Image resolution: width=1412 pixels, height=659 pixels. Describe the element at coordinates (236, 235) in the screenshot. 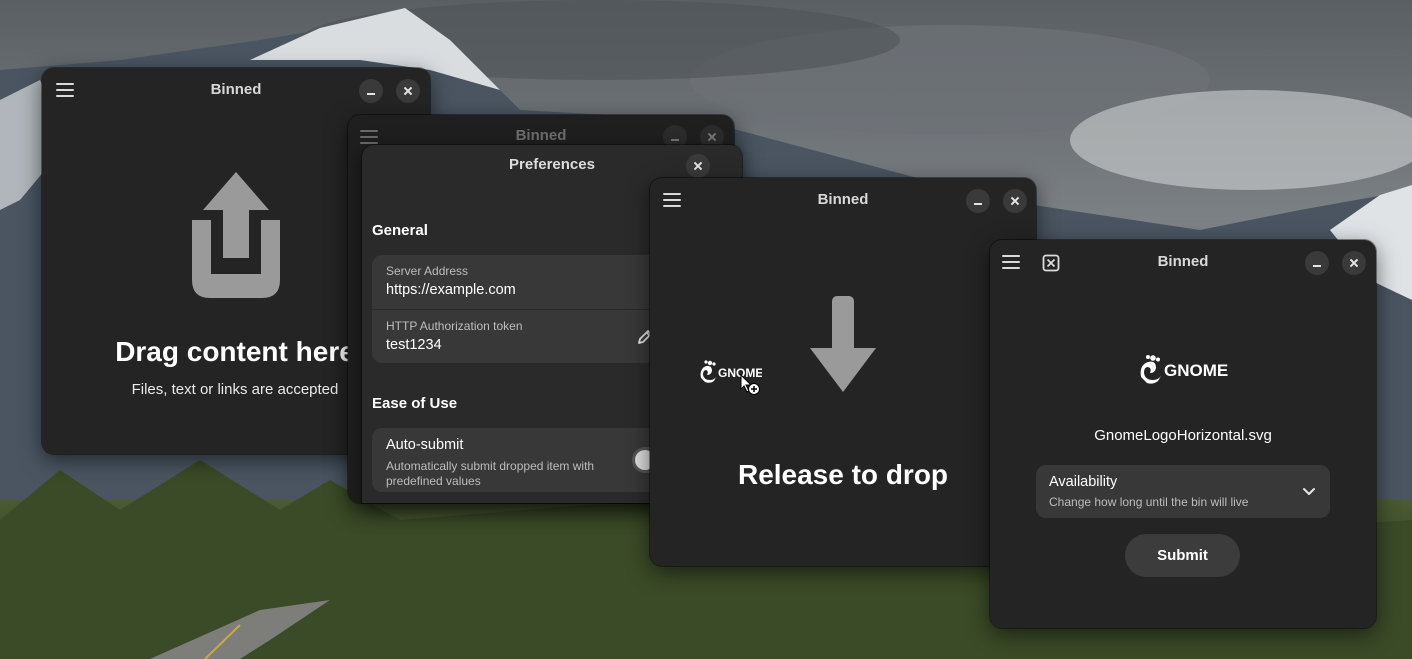

I see `share-upload-icon` at that location.